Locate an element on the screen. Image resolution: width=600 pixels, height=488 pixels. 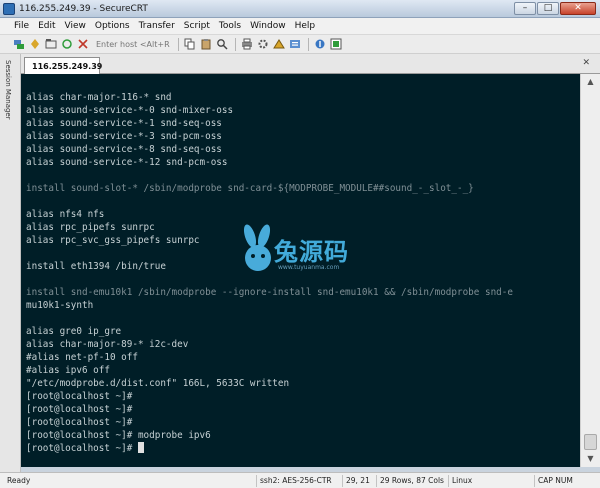
scroll-down-icon: ▼ is located at coordinates (590, 459).